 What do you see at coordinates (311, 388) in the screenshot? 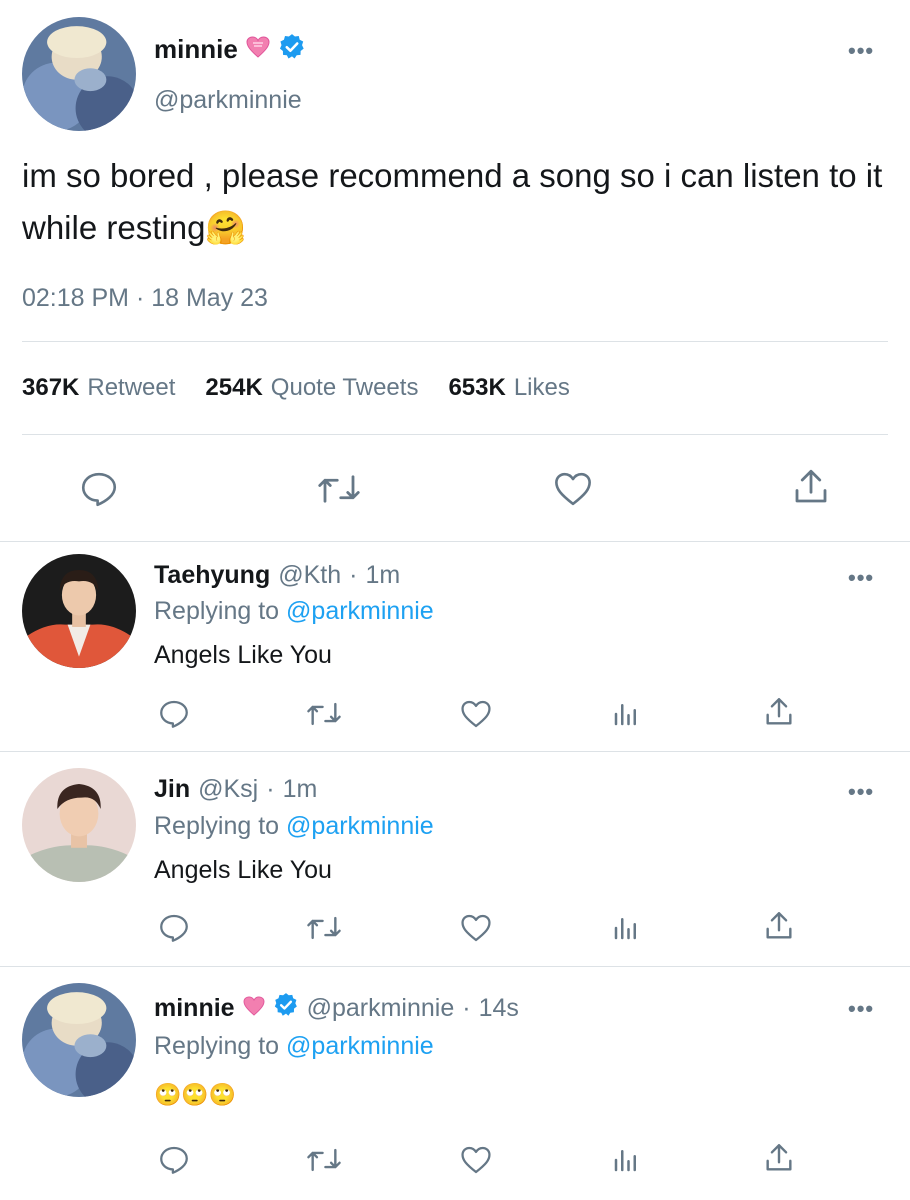
I see `quote-tweets-stat: 254K Quote Tweets` at bounding box center [311, 388].